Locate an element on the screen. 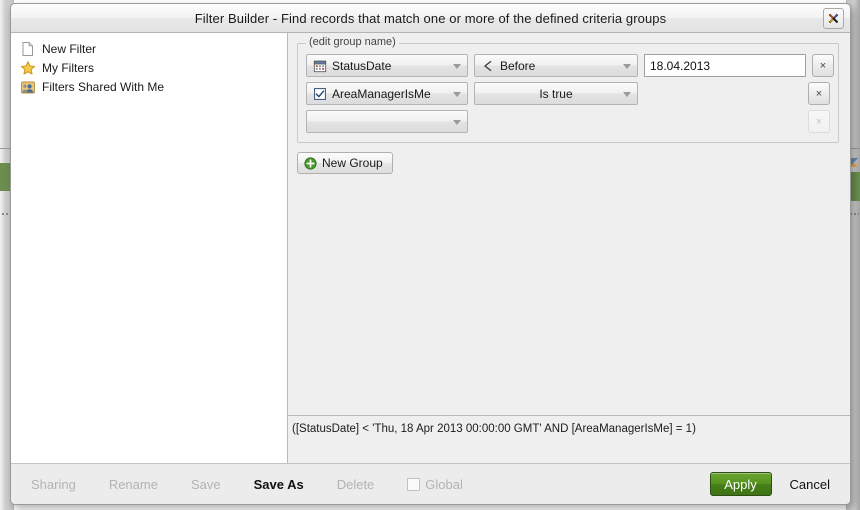  criteria-row: AreaManagerIsMe Is true × is located at coordinates (568, 93).